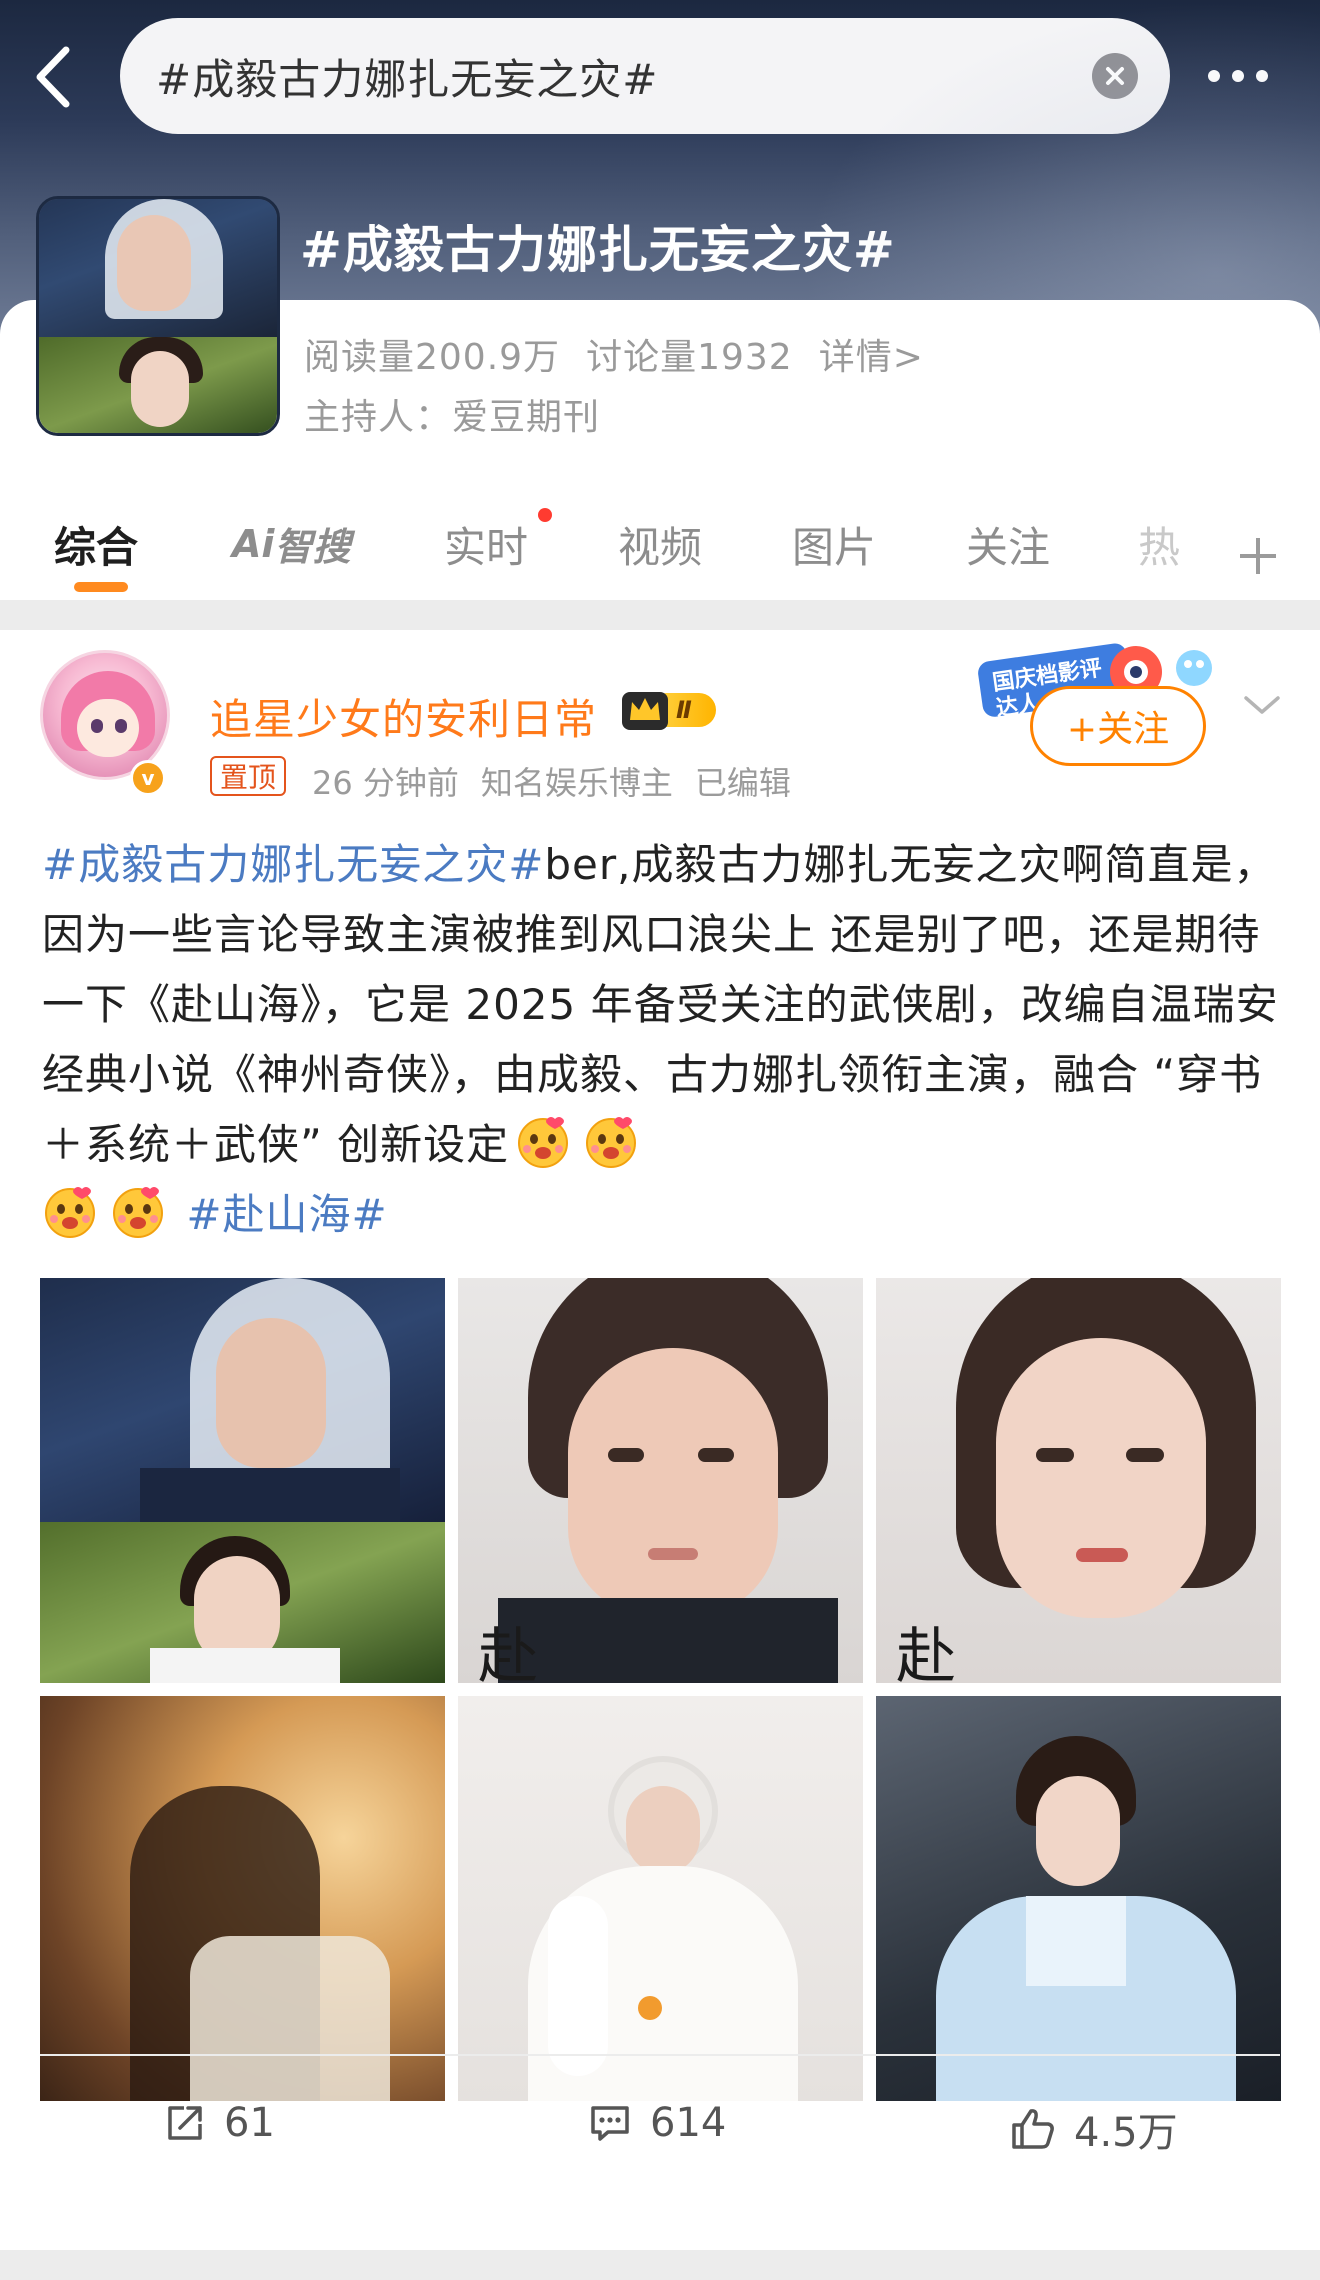  What do you see at coordinates (293, 864) in the screenshot?
I see `hashtag-link: #成毅古力娜扎无妄之灾#` at bounding box center [293, 864].